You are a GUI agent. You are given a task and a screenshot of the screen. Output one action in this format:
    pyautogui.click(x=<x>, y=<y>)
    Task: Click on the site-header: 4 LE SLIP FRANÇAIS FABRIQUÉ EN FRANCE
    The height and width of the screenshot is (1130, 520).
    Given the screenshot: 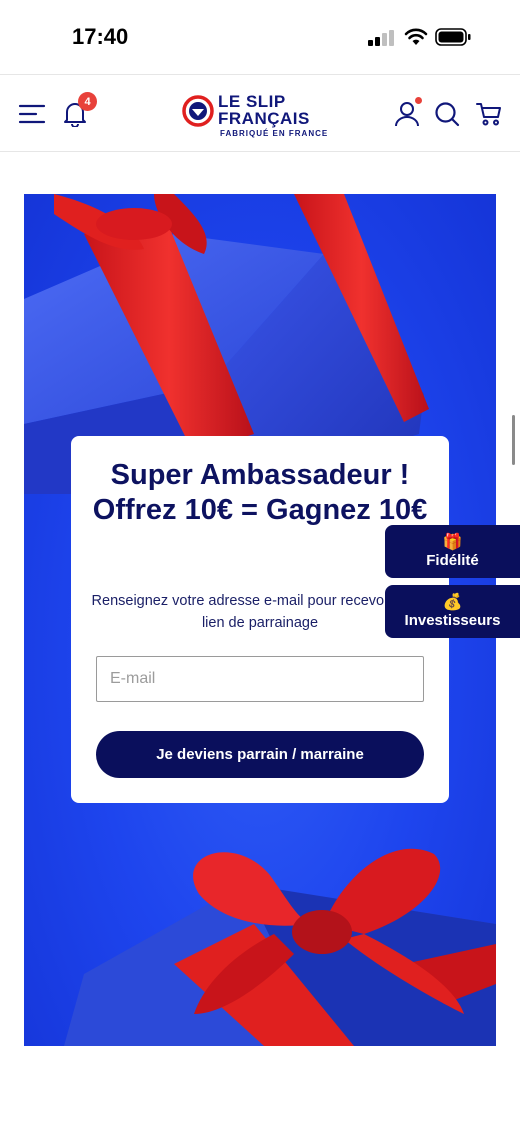 What is the action you would take?
    pyautogui.click(x=260, y=113)
    